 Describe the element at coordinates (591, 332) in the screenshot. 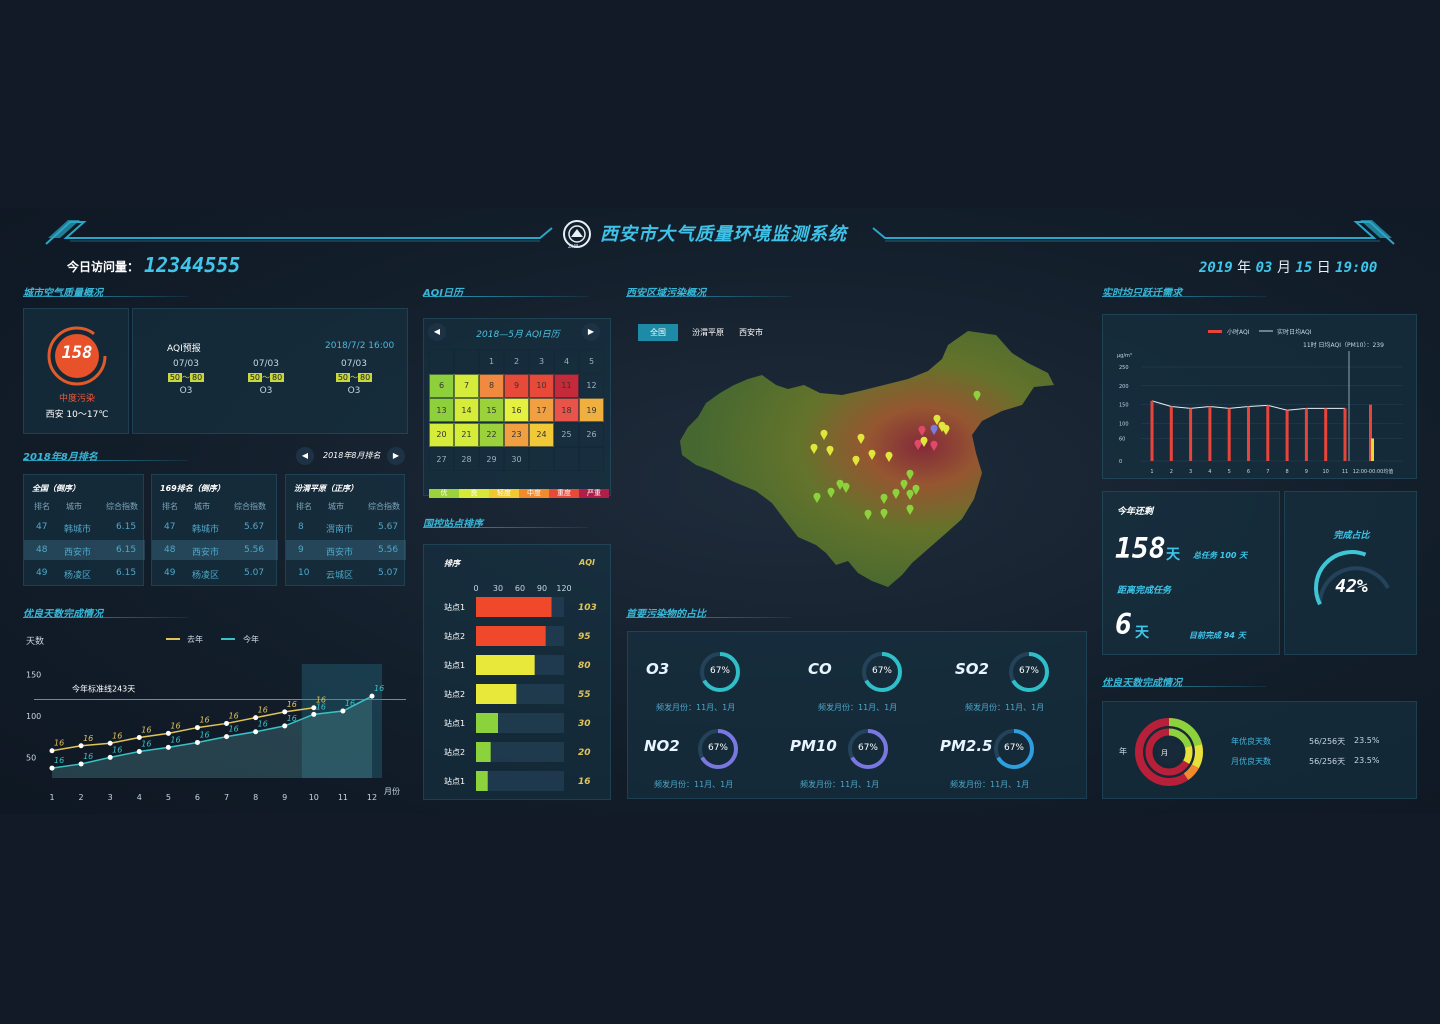

I see `calendar-next-button: ▶` at that location.